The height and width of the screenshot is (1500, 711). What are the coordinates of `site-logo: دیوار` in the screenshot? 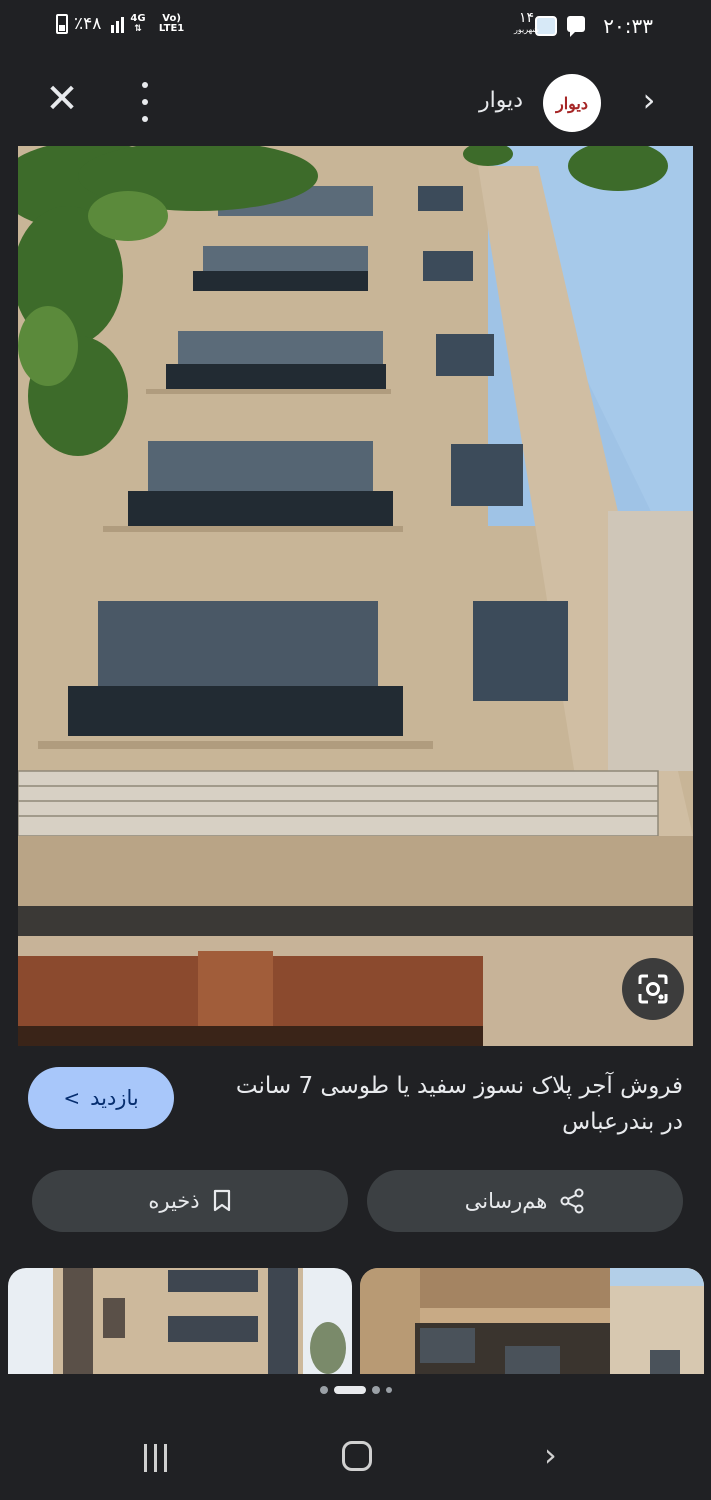 It's located at (572, 103).